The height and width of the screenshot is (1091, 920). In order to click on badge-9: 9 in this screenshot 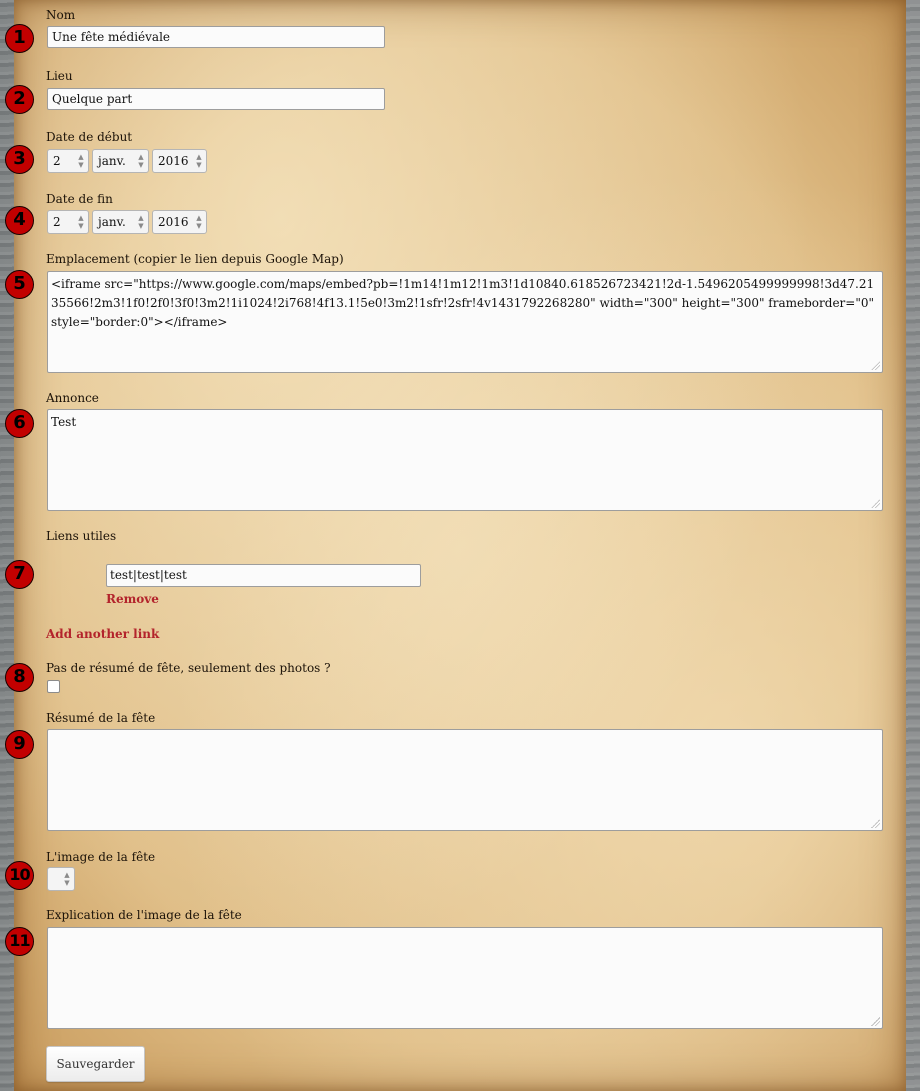, I will do `click(19, 744)`.